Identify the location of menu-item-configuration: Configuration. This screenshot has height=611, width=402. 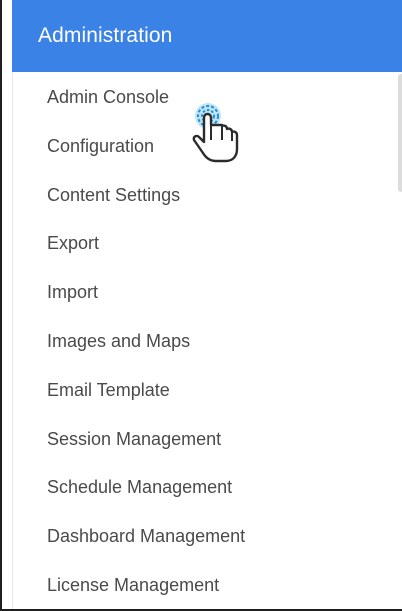
(207, 146).